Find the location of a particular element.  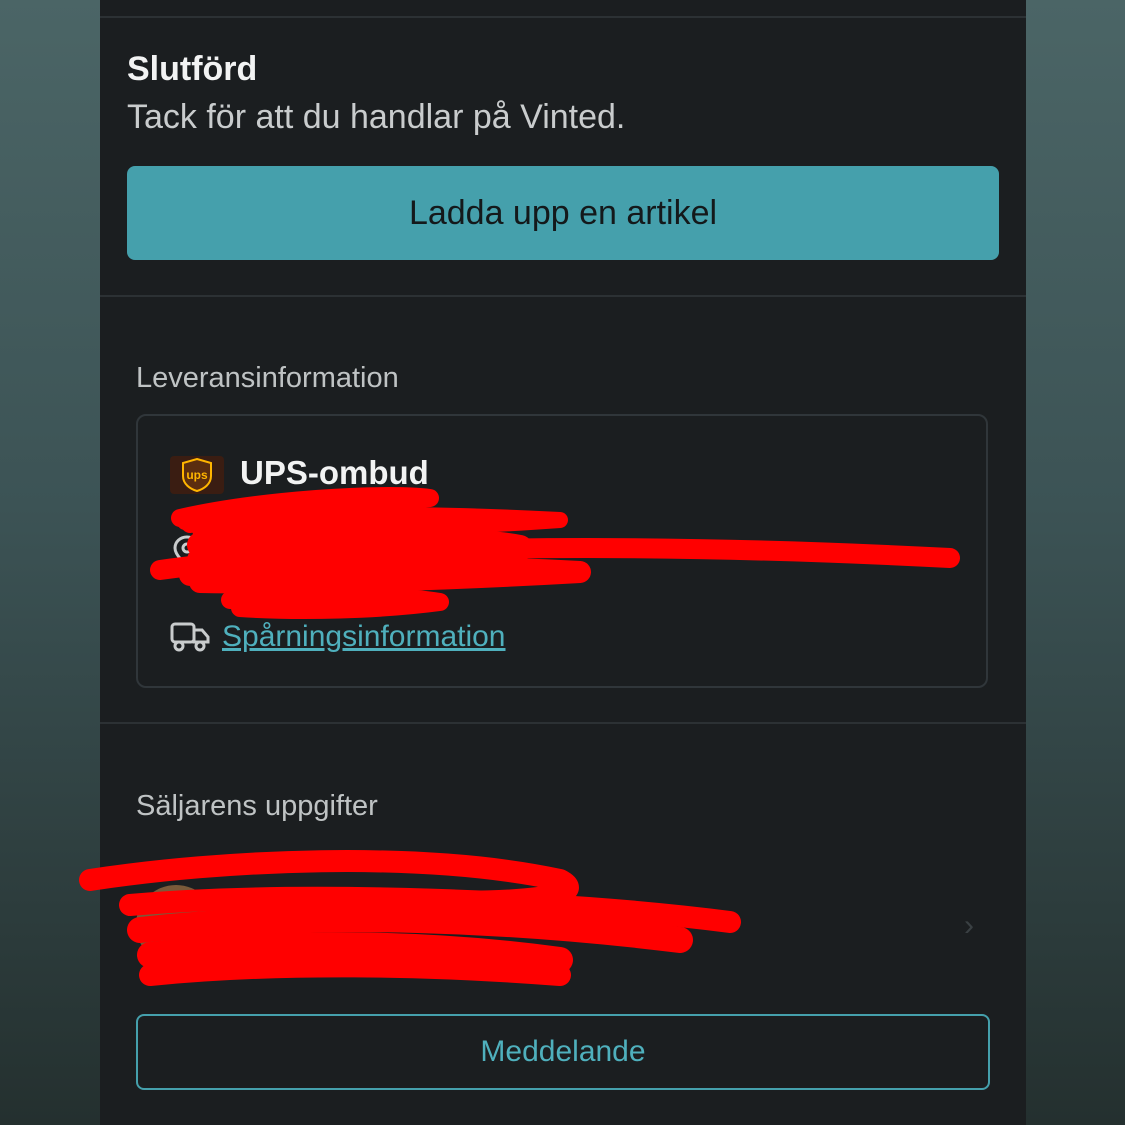

chevron-right-icon: › is located at coordinates (969, 925).